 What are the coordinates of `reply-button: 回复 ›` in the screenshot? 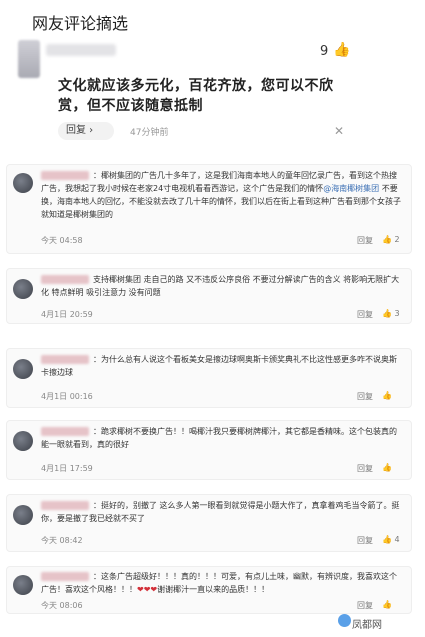 It's located at (86, 131).